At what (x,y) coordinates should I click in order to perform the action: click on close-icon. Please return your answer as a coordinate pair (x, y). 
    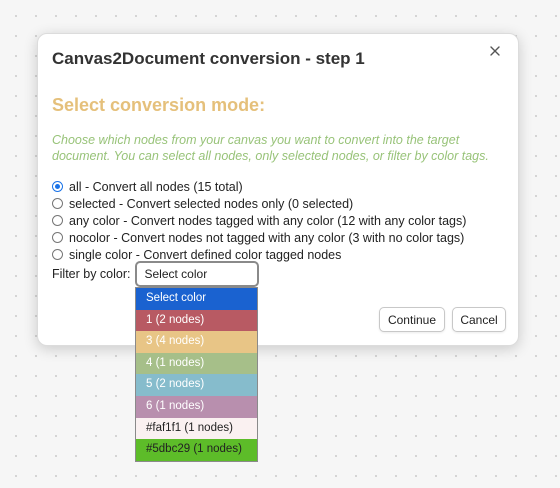
    Looking at the image, I should click on (495, 51).